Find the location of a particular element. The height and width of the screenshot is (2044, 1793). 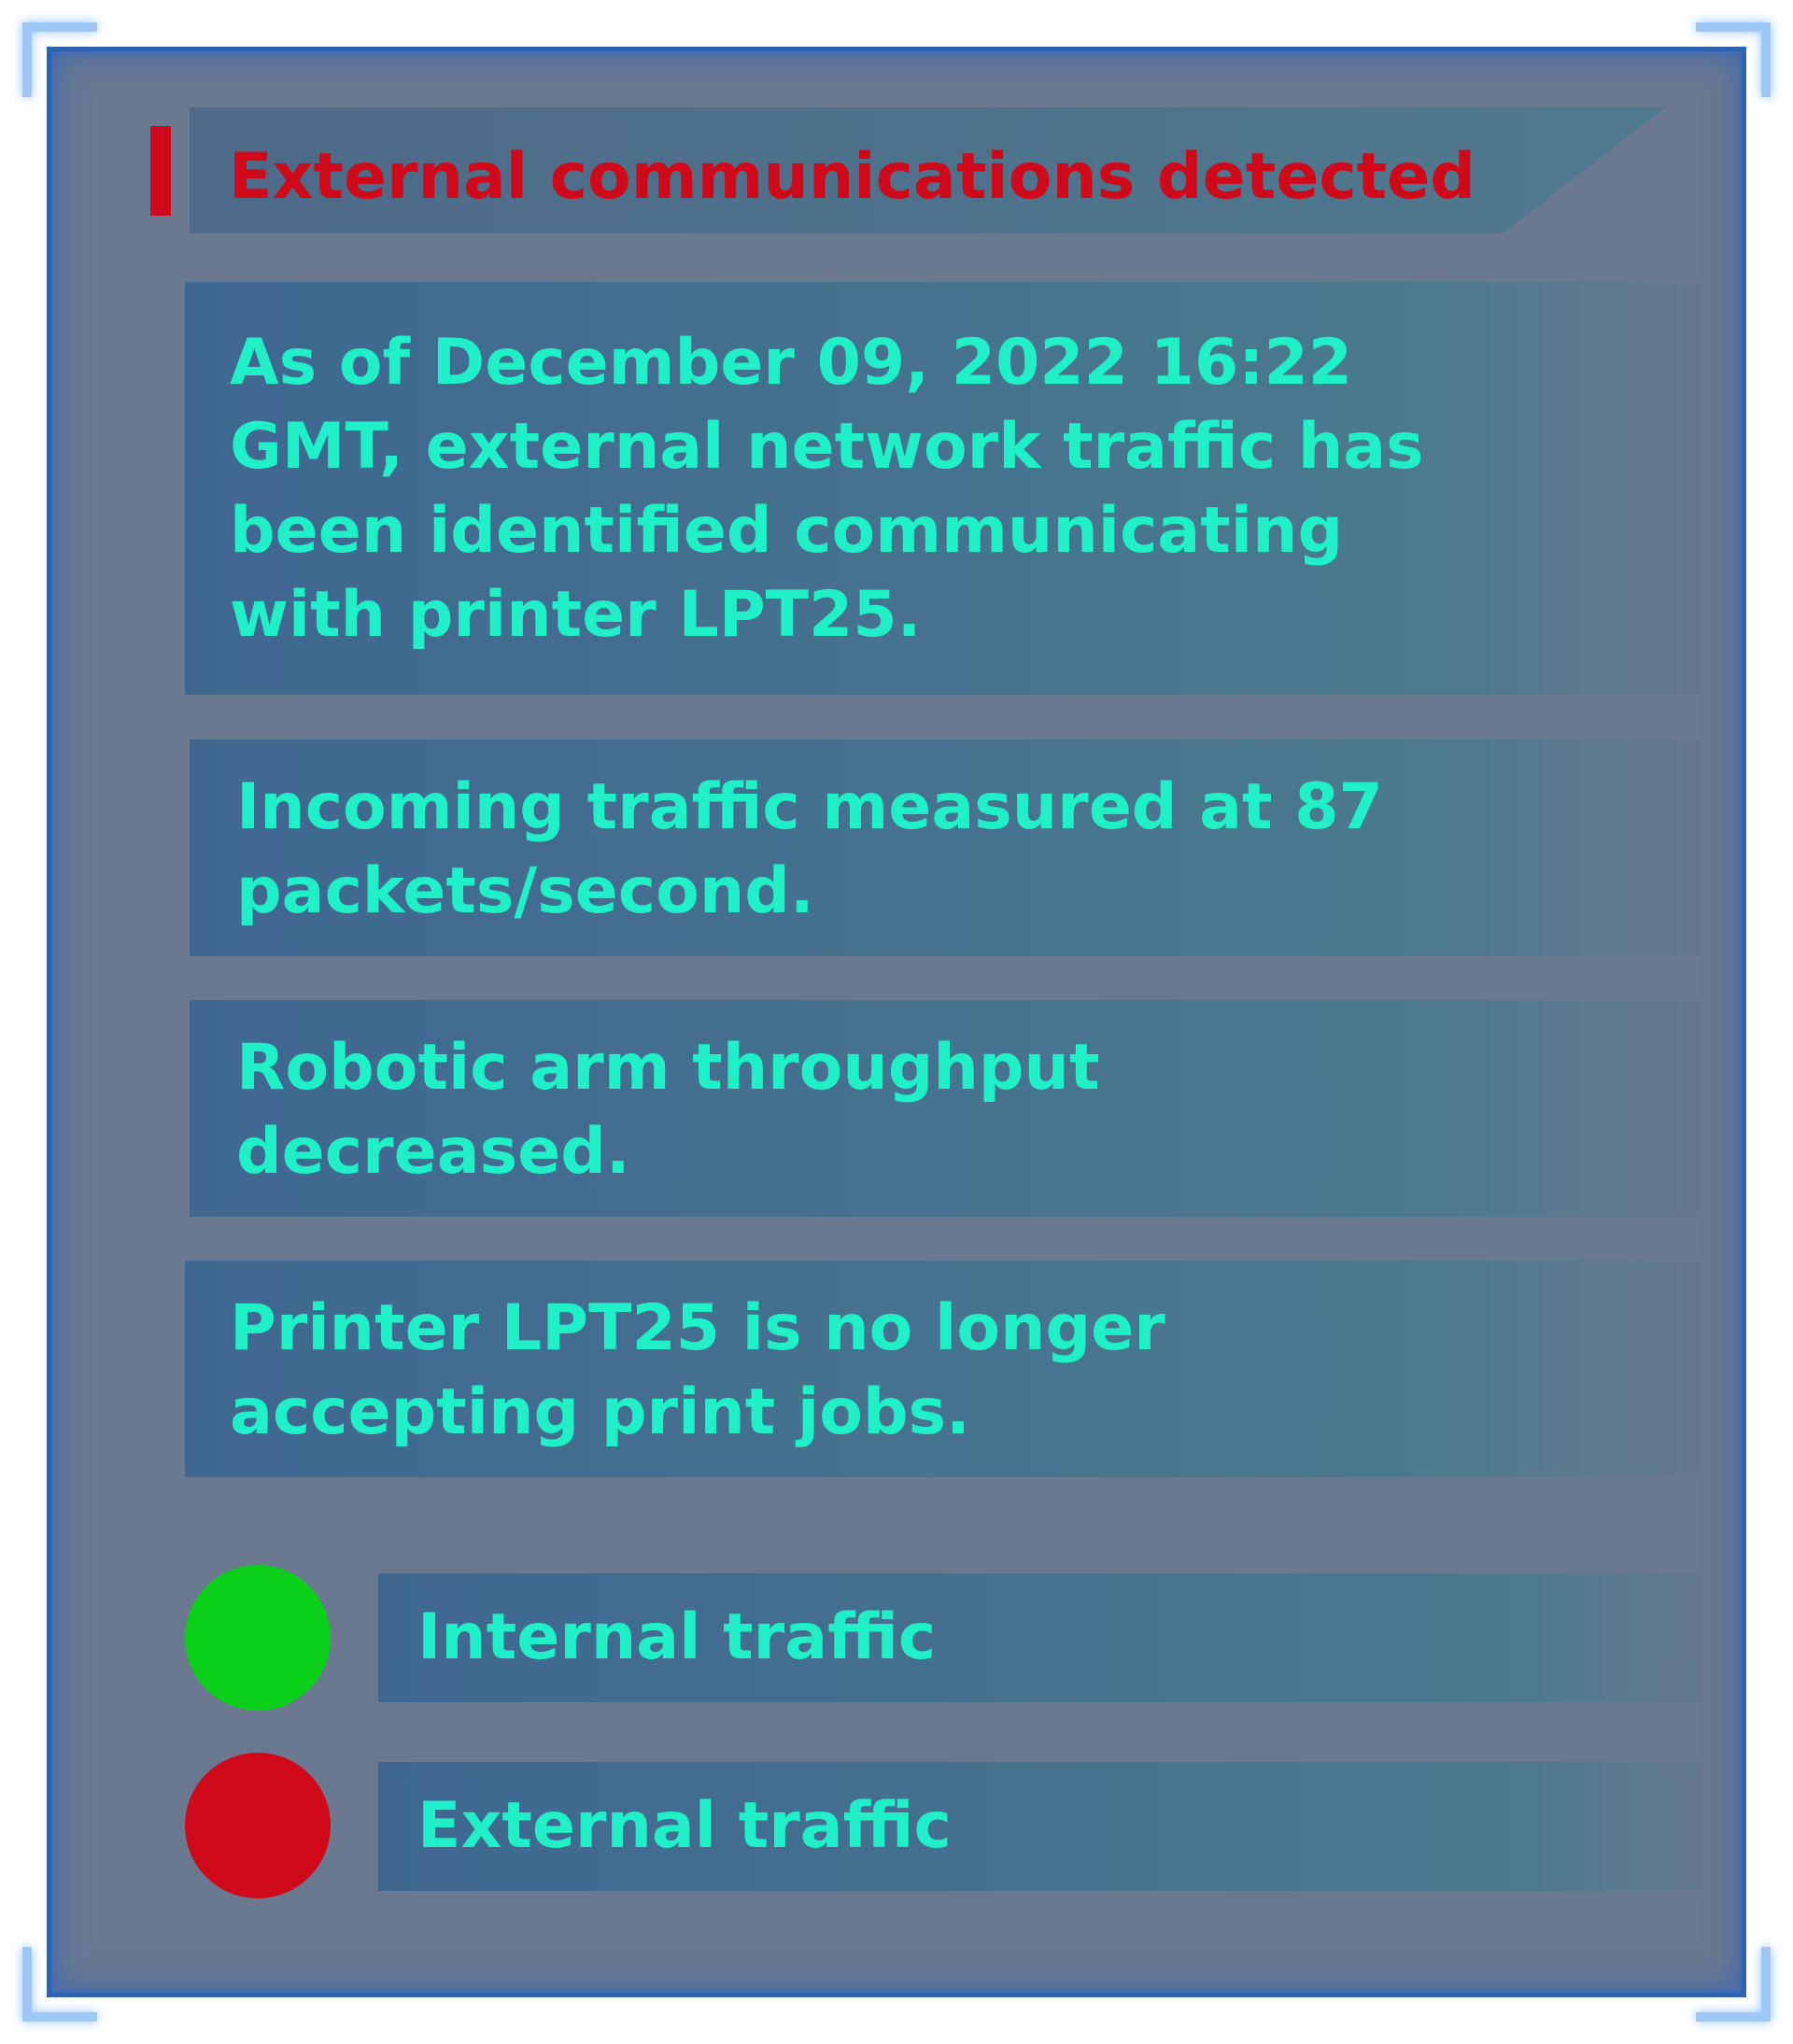

legend-dot-external is located at coordinates (258, 1825).